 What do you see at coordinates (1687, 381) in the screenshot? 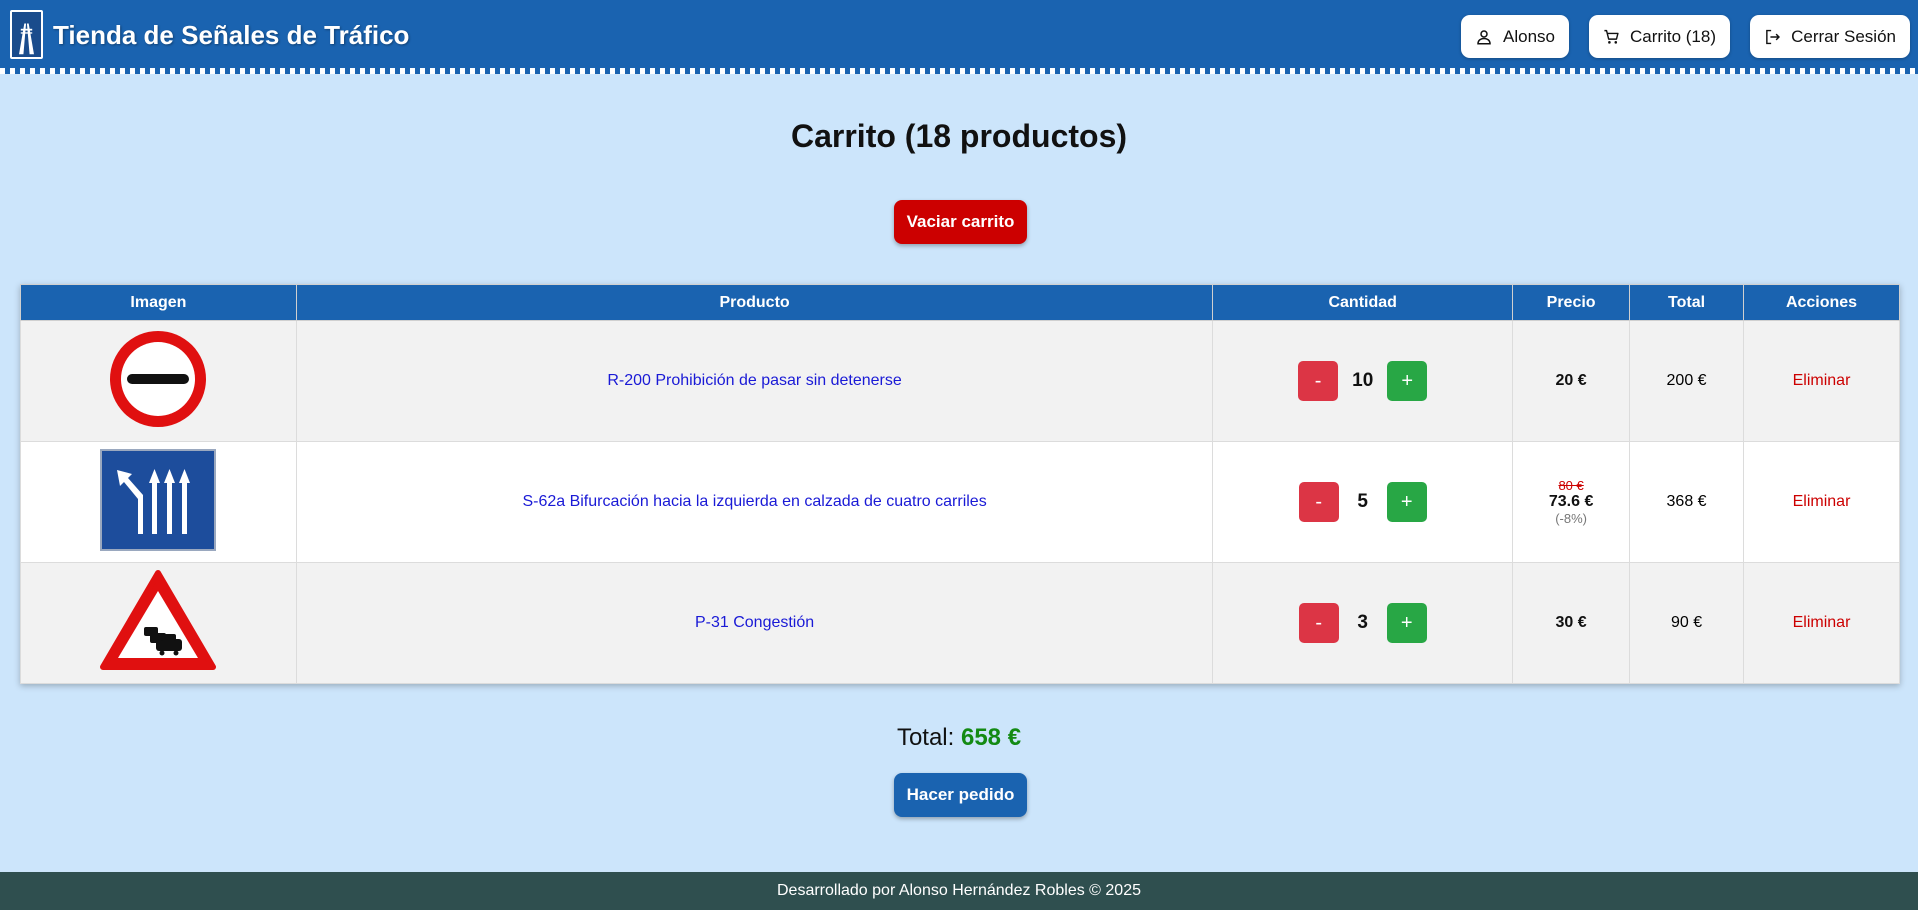
I see `line-total-cell: 200 €` at bounding box center [1687, 381].